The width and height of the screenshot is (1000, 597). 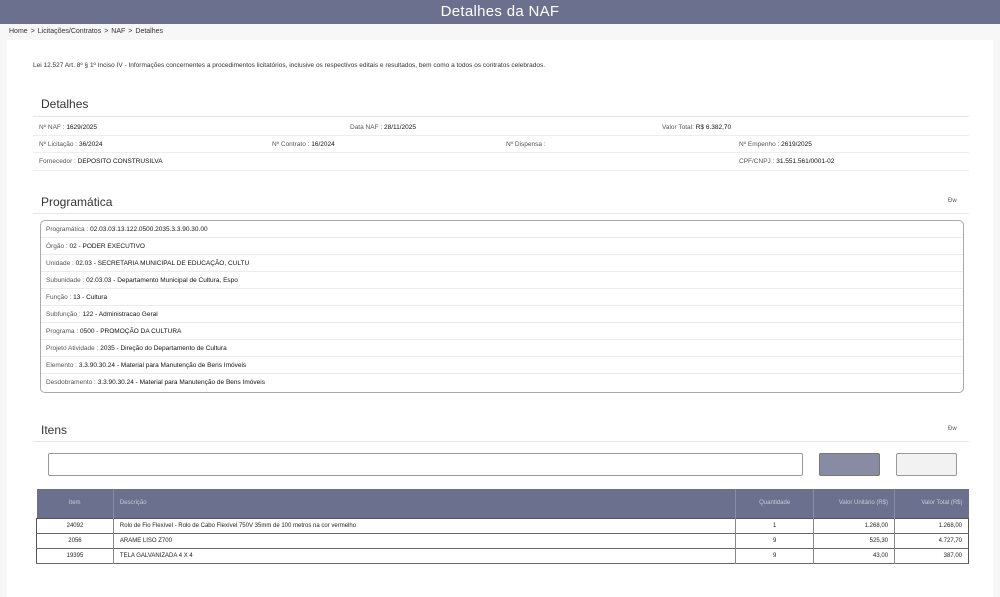 I want to click on breadcrumb: Home > Licitações/Contratos > NAF > Detalhes, so click(x=86, y=31).